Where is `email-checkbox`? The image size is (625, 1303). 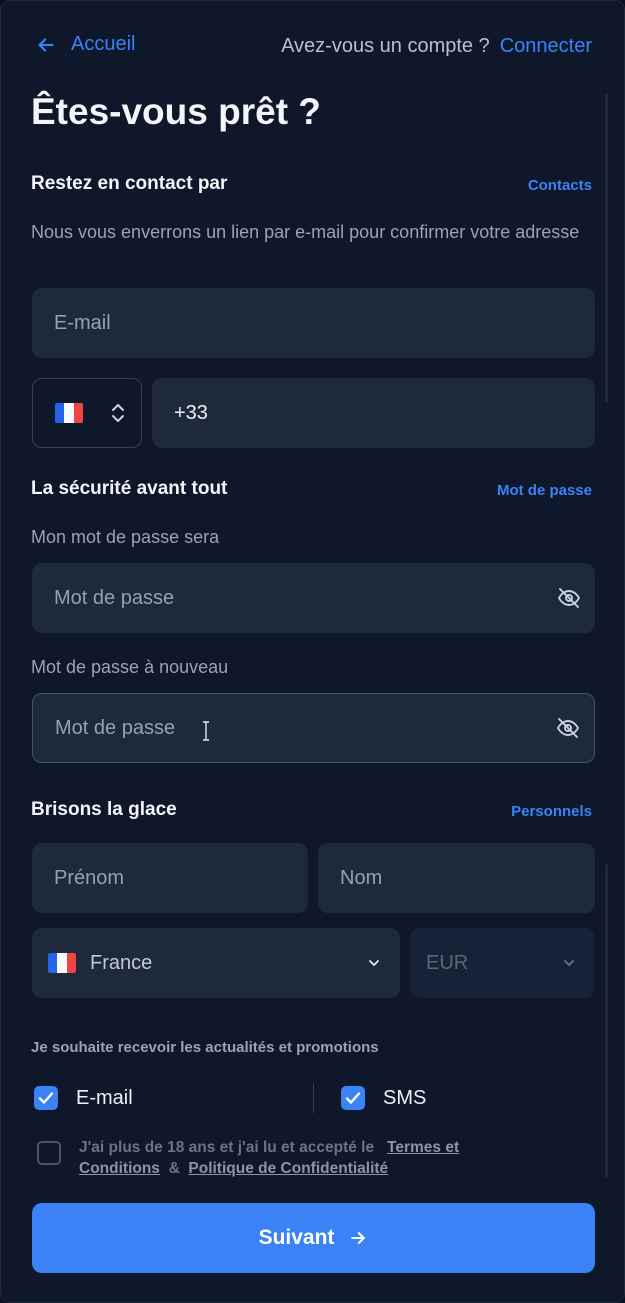
email-checkbox is located at coordinates (46, 1098).